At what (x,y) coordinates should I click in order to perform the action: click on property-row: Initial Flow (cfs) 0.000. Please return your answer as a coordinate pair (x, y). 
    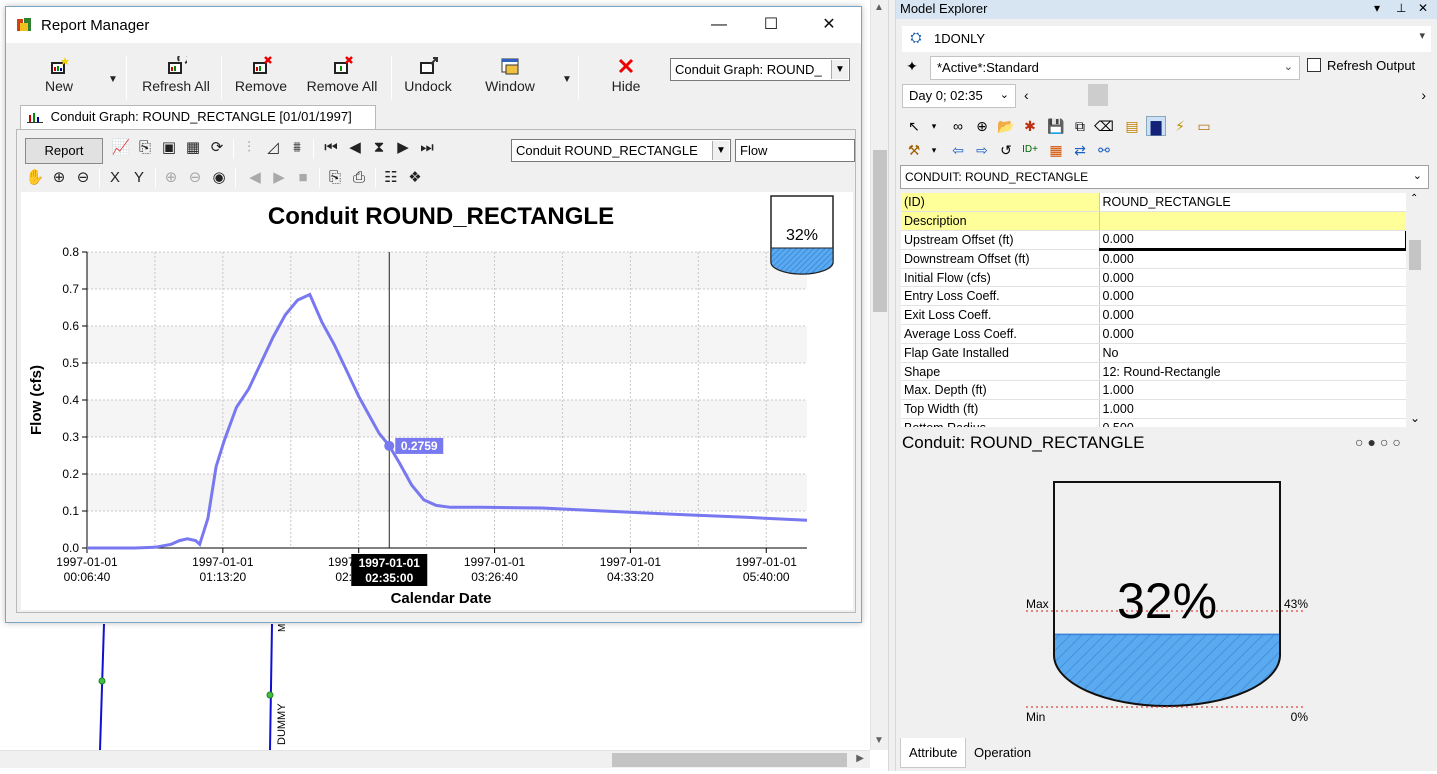
    Looking at the image, I should click on (1153, 278).